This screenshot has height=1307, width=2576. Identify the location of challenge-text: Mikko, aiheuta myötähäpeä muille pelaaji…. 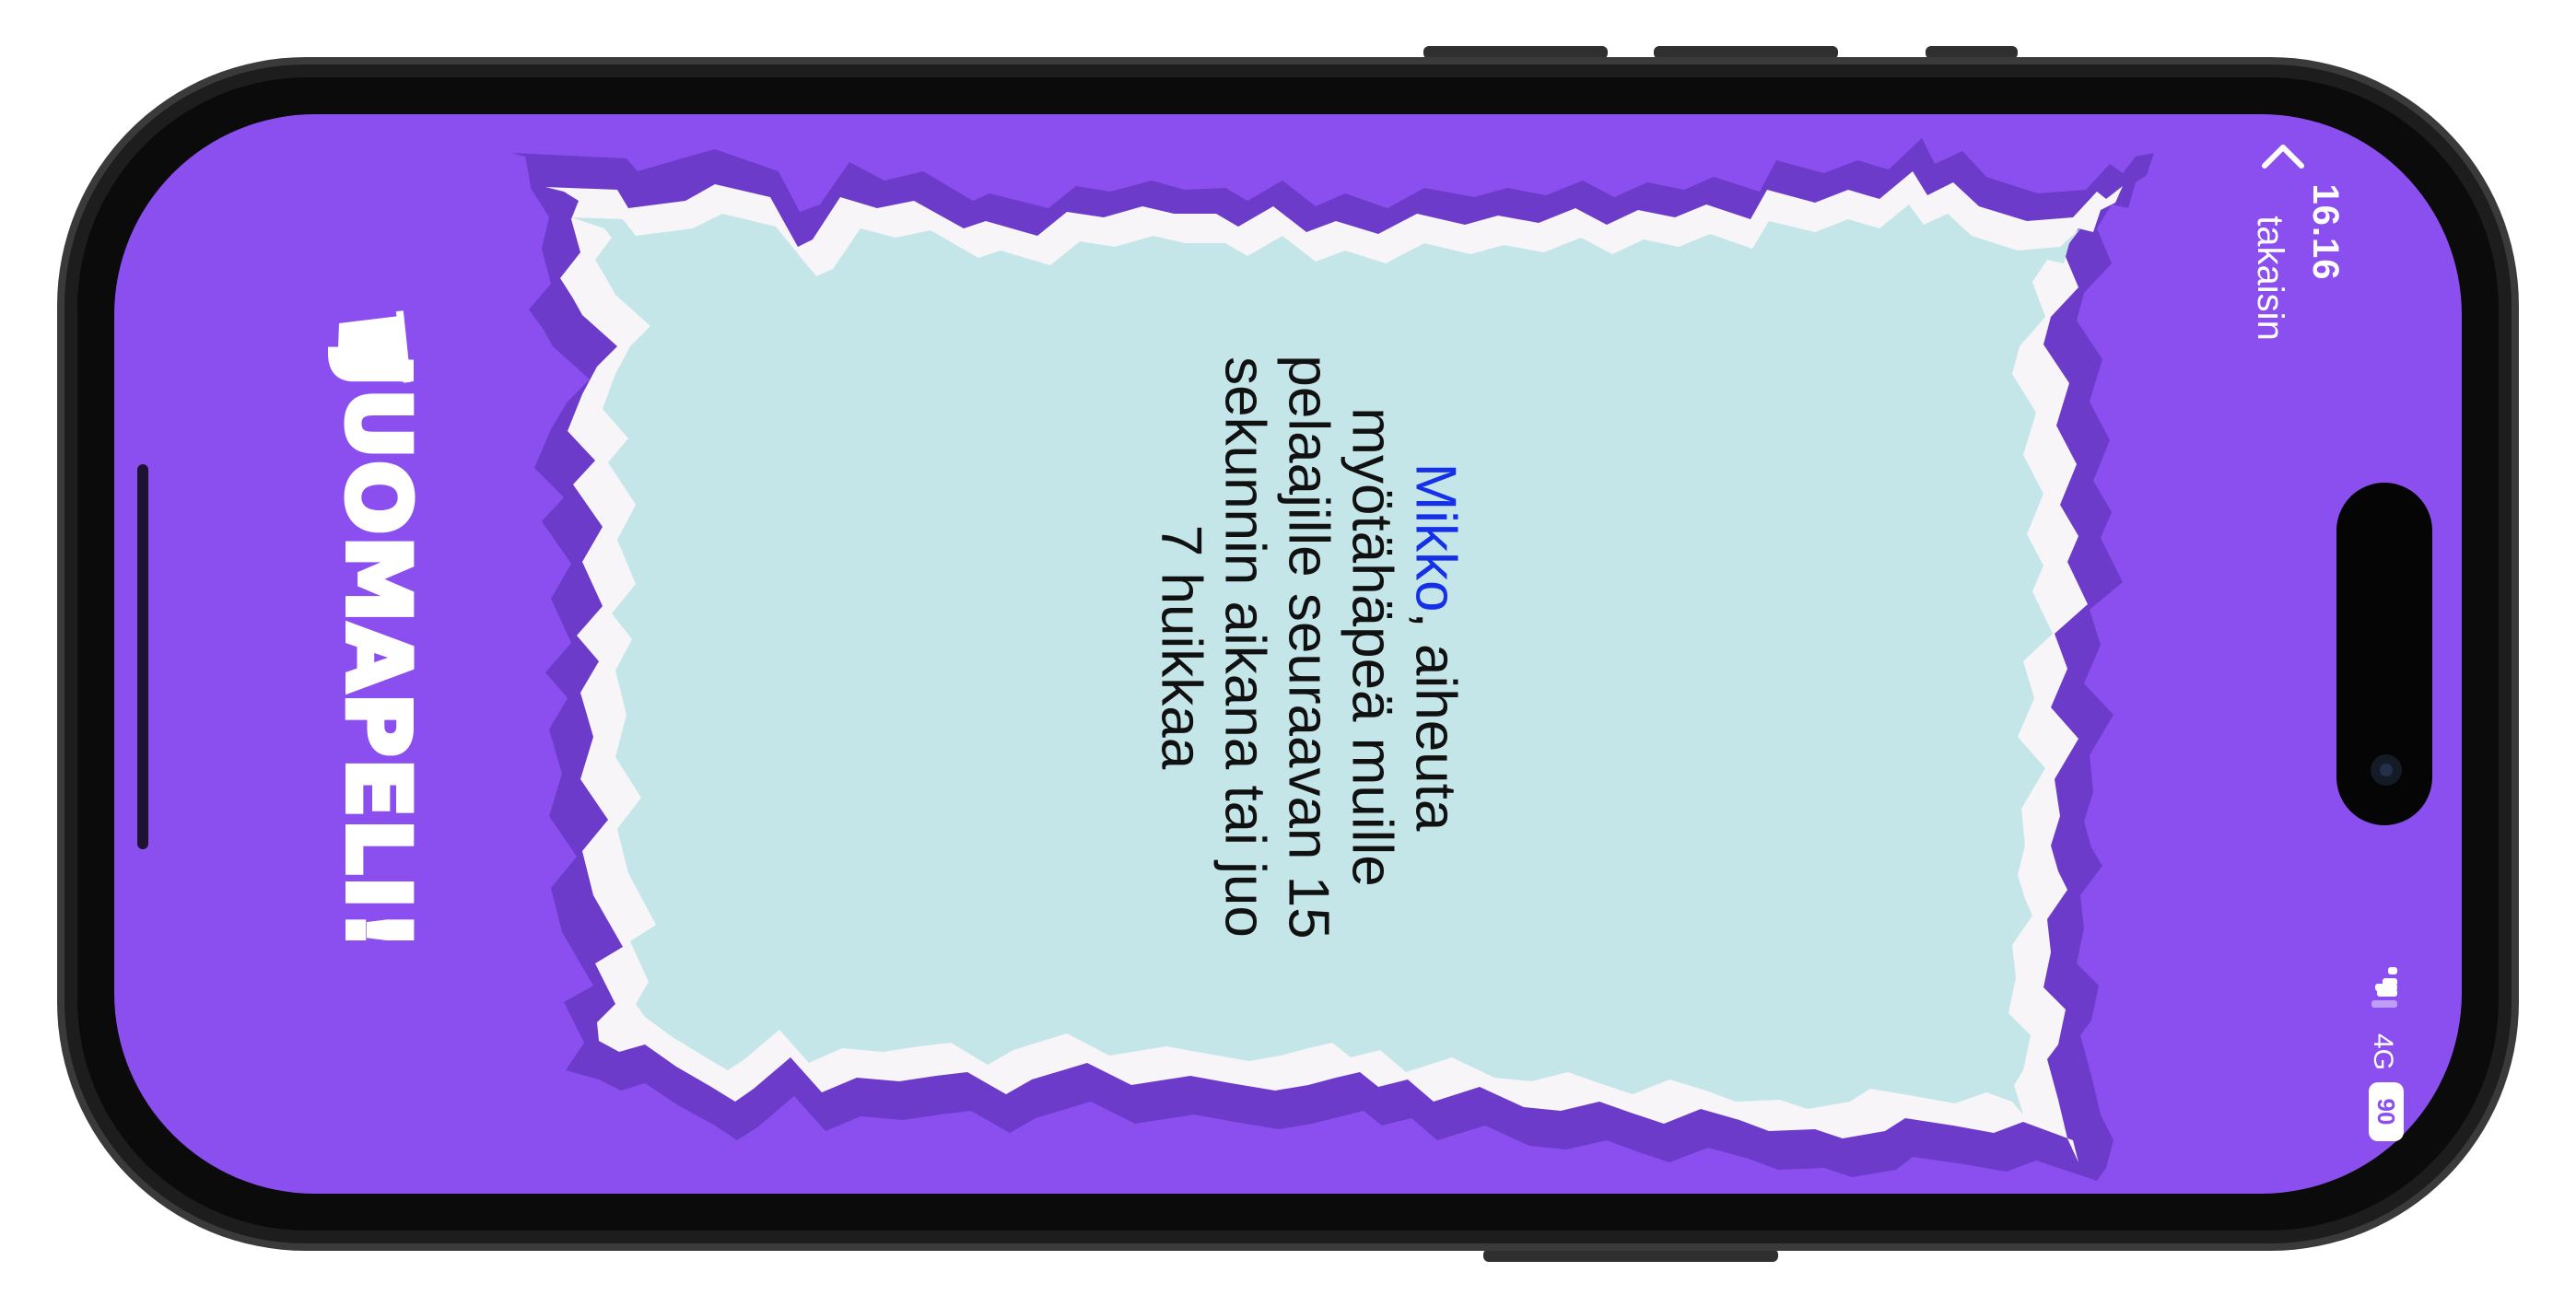
(1309, 647).